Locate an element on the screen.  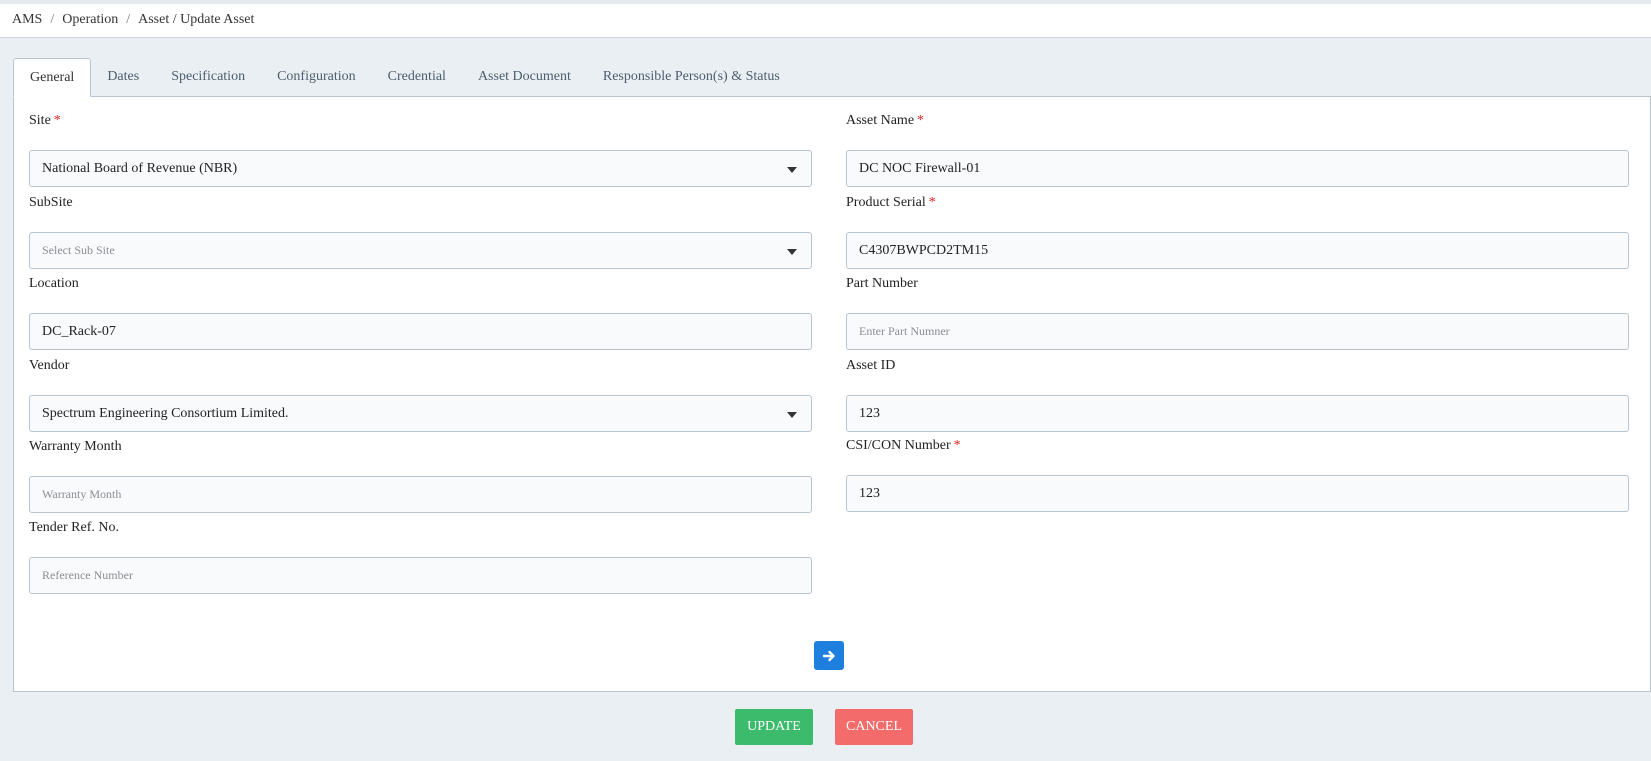
asset-name-field: Asset Name * is located at coordinates (1237, 148).